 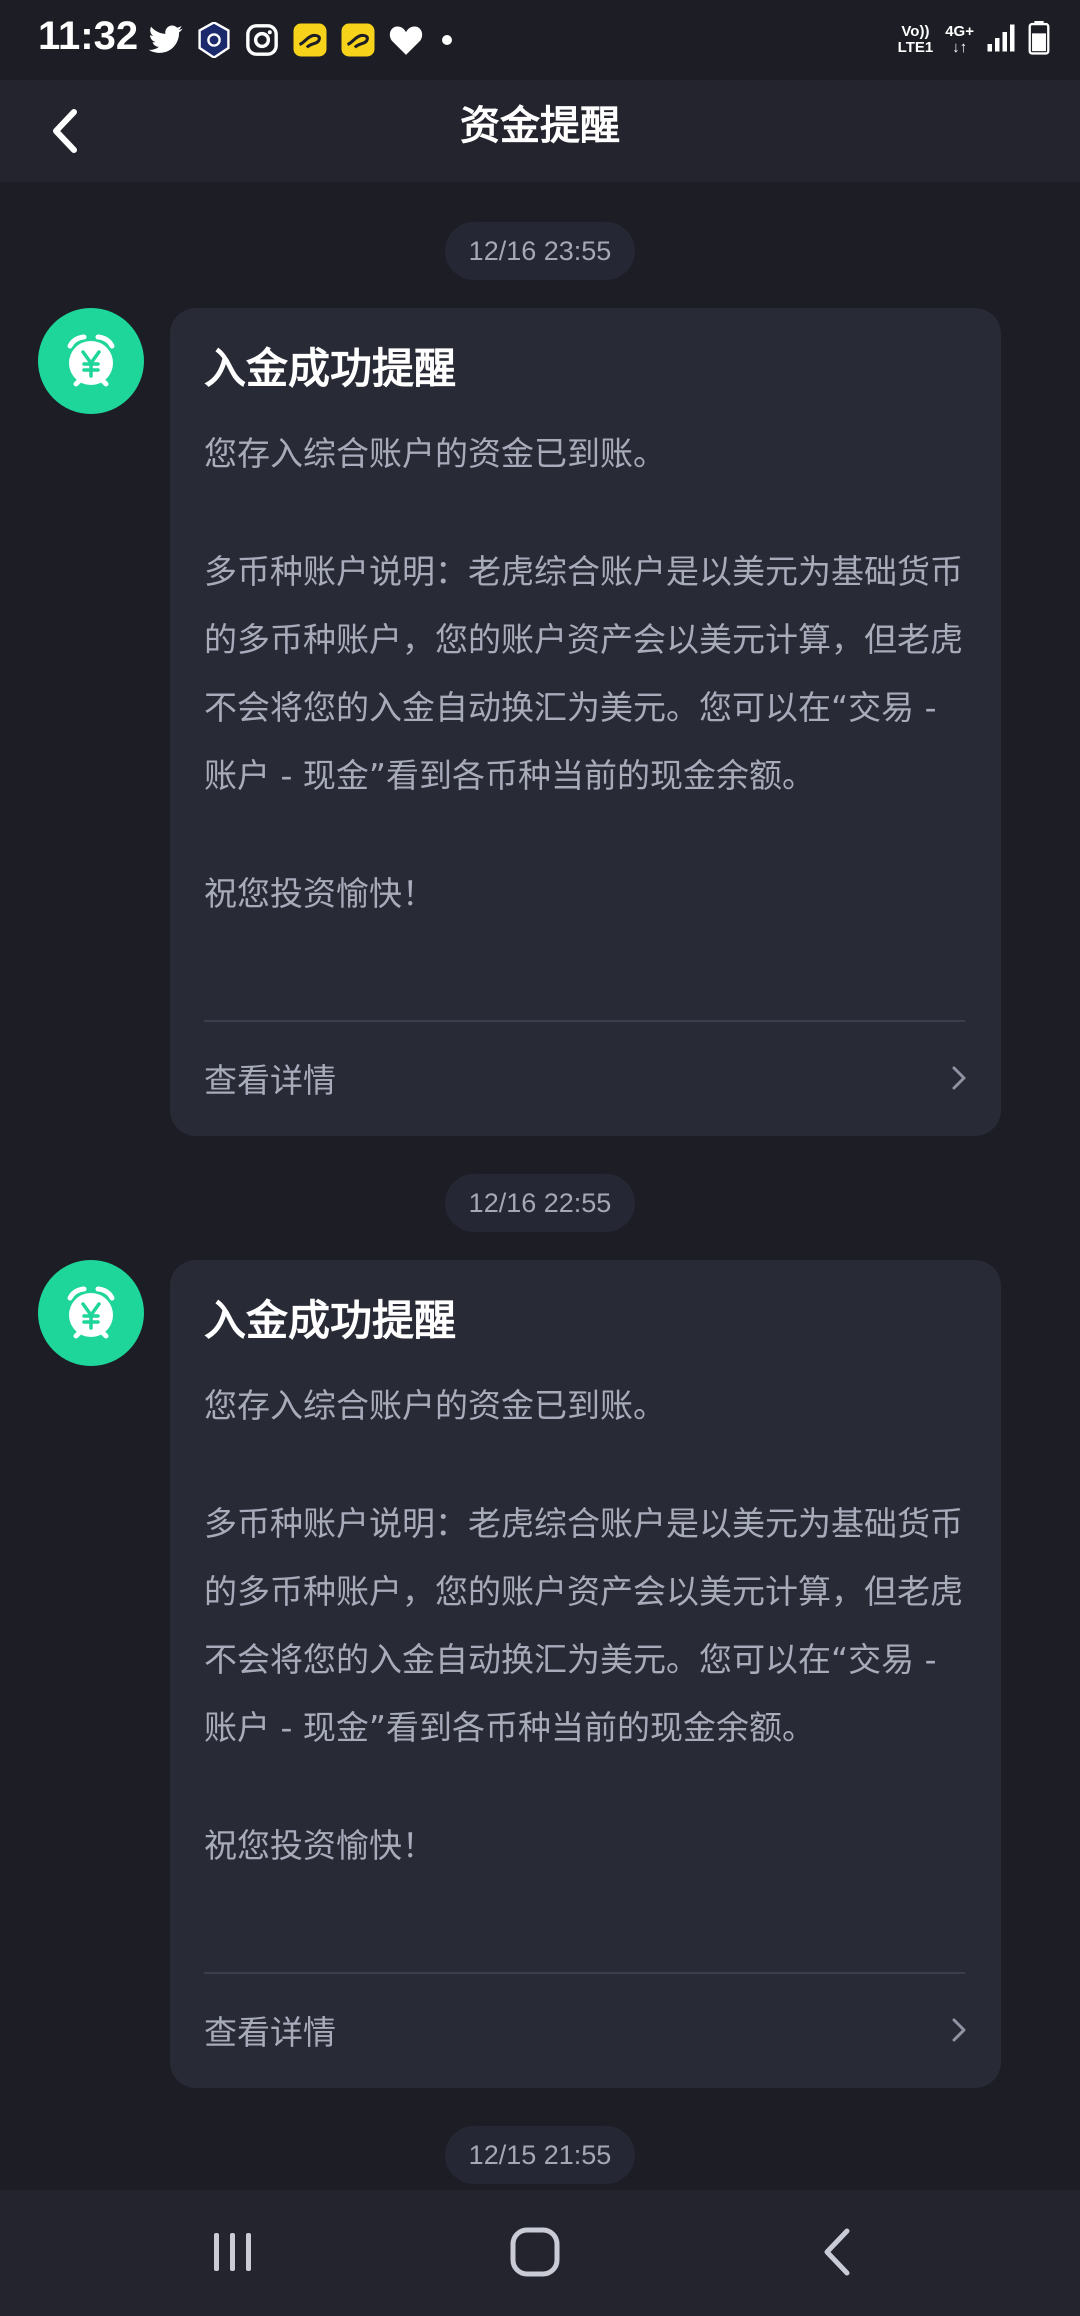 I want to click on nav-back-button, so click(x=837, y=2252).